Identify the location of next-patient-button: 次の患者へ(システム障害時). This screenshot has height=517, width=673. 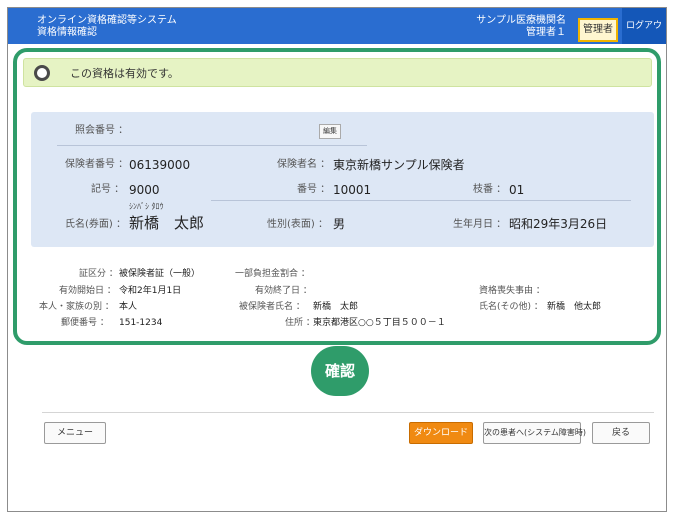
(534, 433).